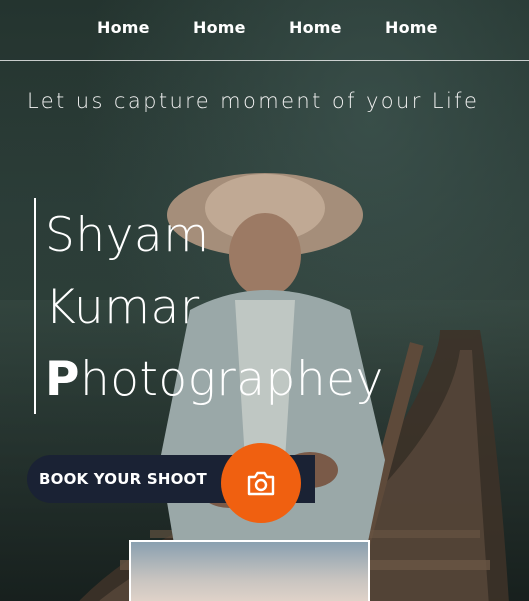 The height and width of the screenshot is (601, 529). I want to click on camera-icon, so click(261, 483).